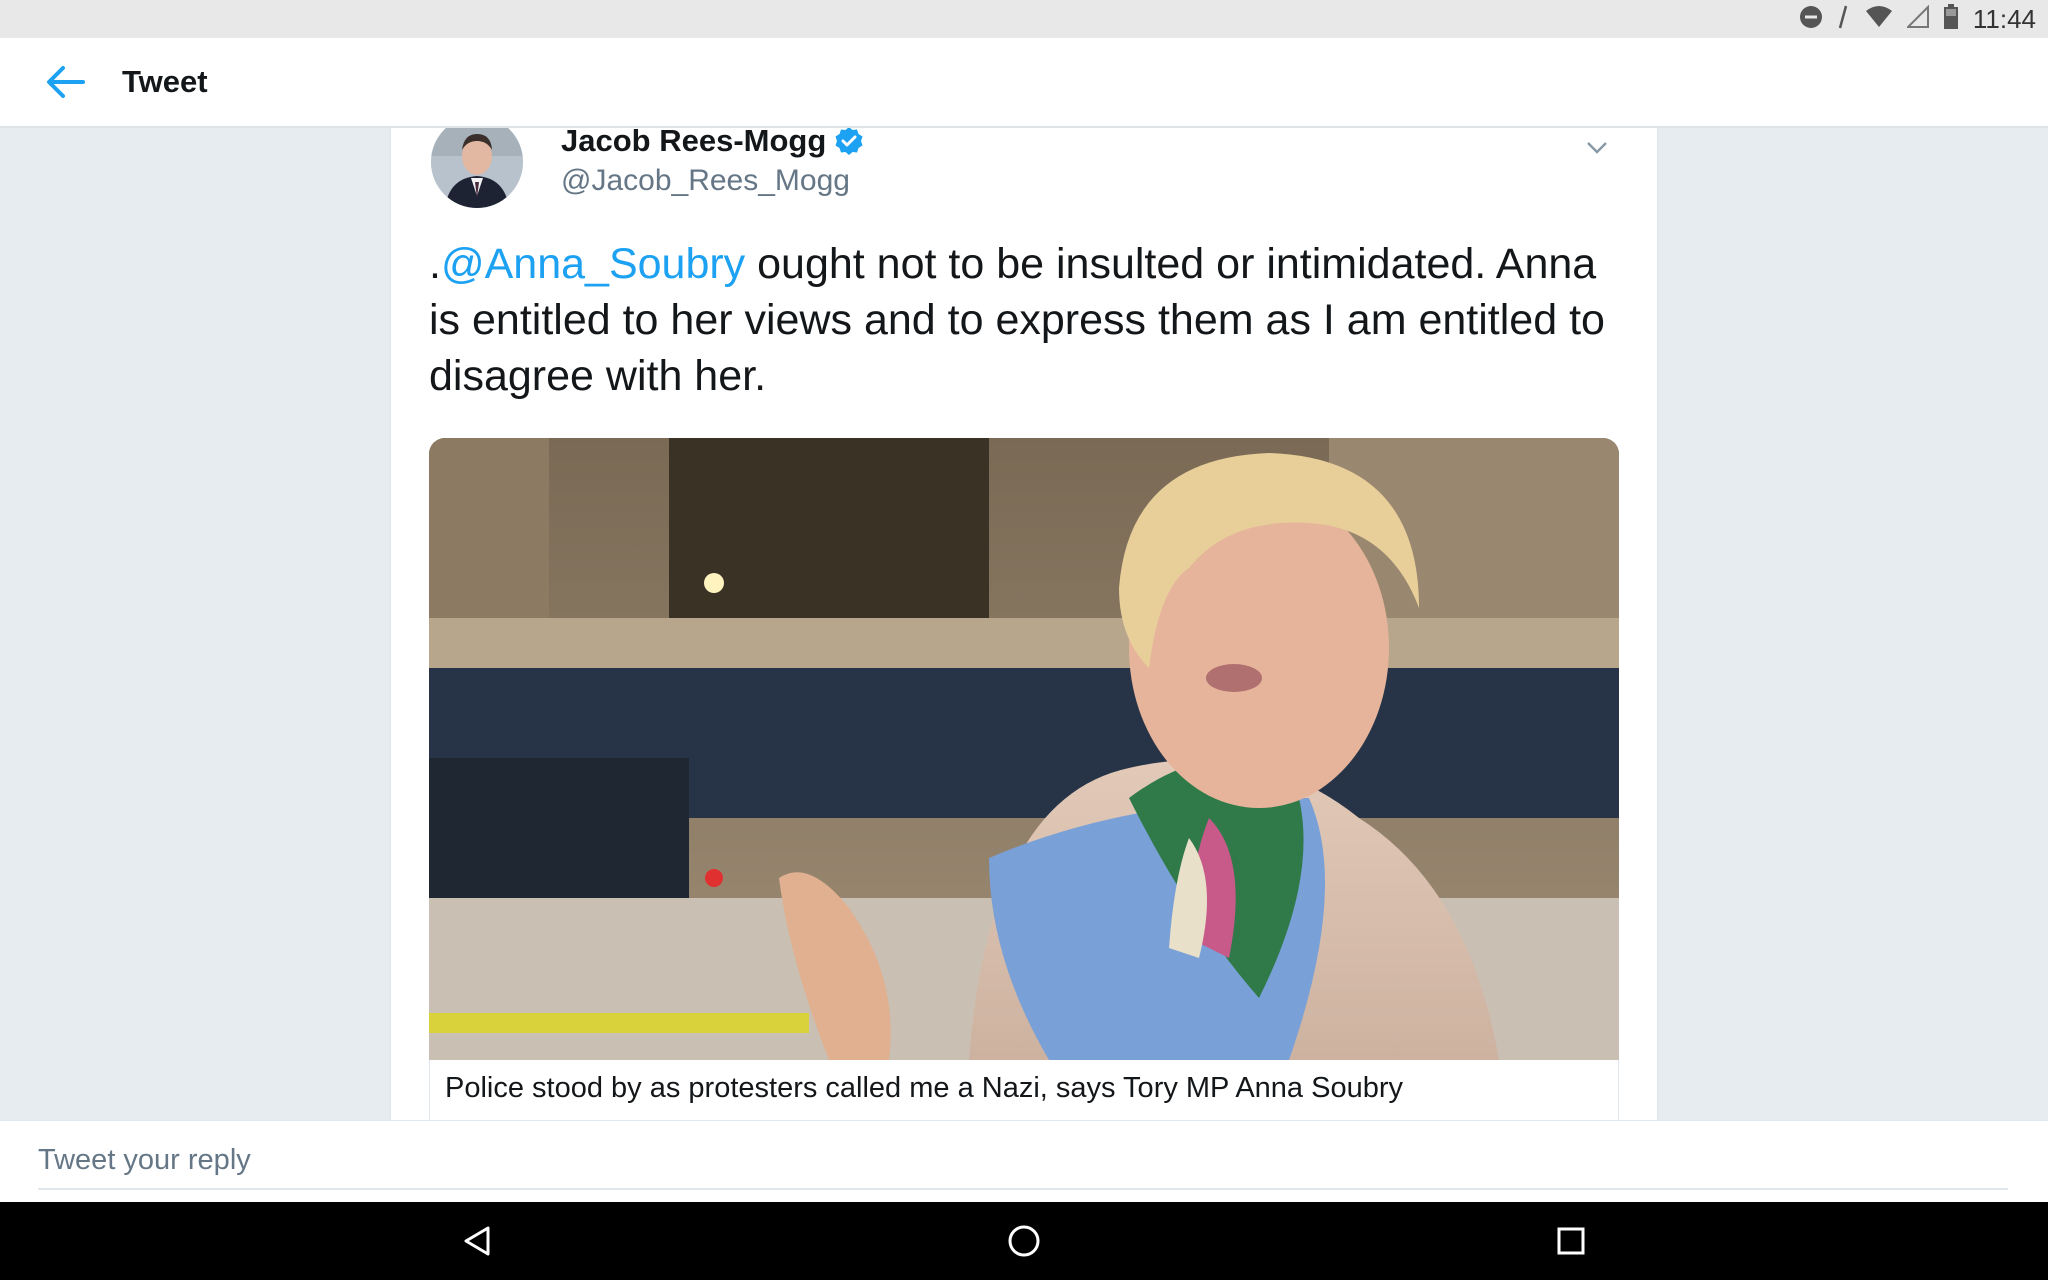  I want to click on circle-home-icon, so click(1024, 1241).